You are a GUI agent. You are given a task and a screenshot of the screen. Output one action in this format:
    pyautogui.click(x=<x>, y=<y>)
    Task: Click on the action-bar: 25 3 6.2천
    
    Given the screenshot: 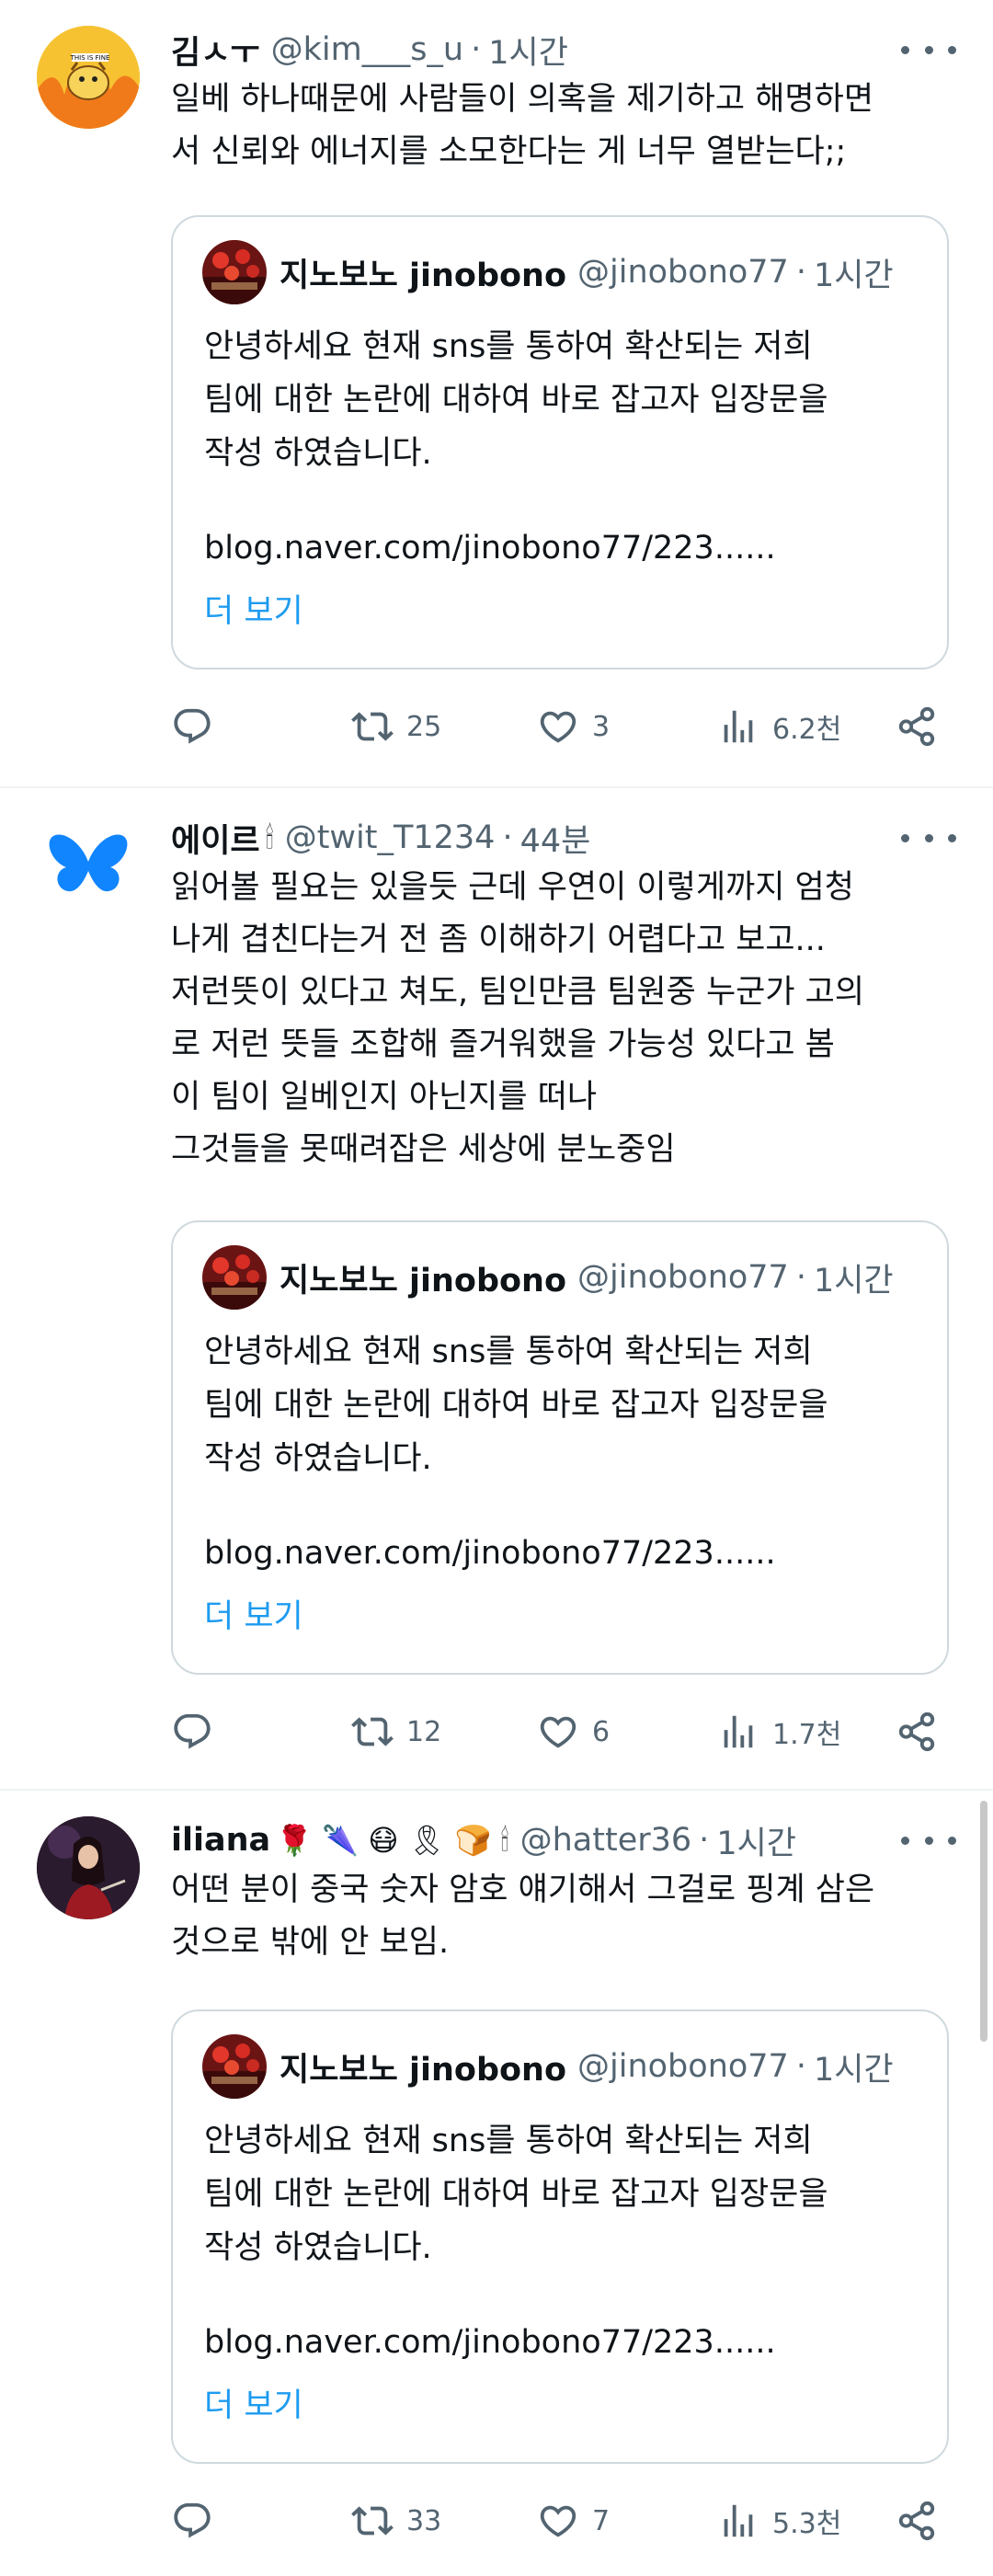 What is the action you would take?
    pyautogui.click(x=564, y=726)
    